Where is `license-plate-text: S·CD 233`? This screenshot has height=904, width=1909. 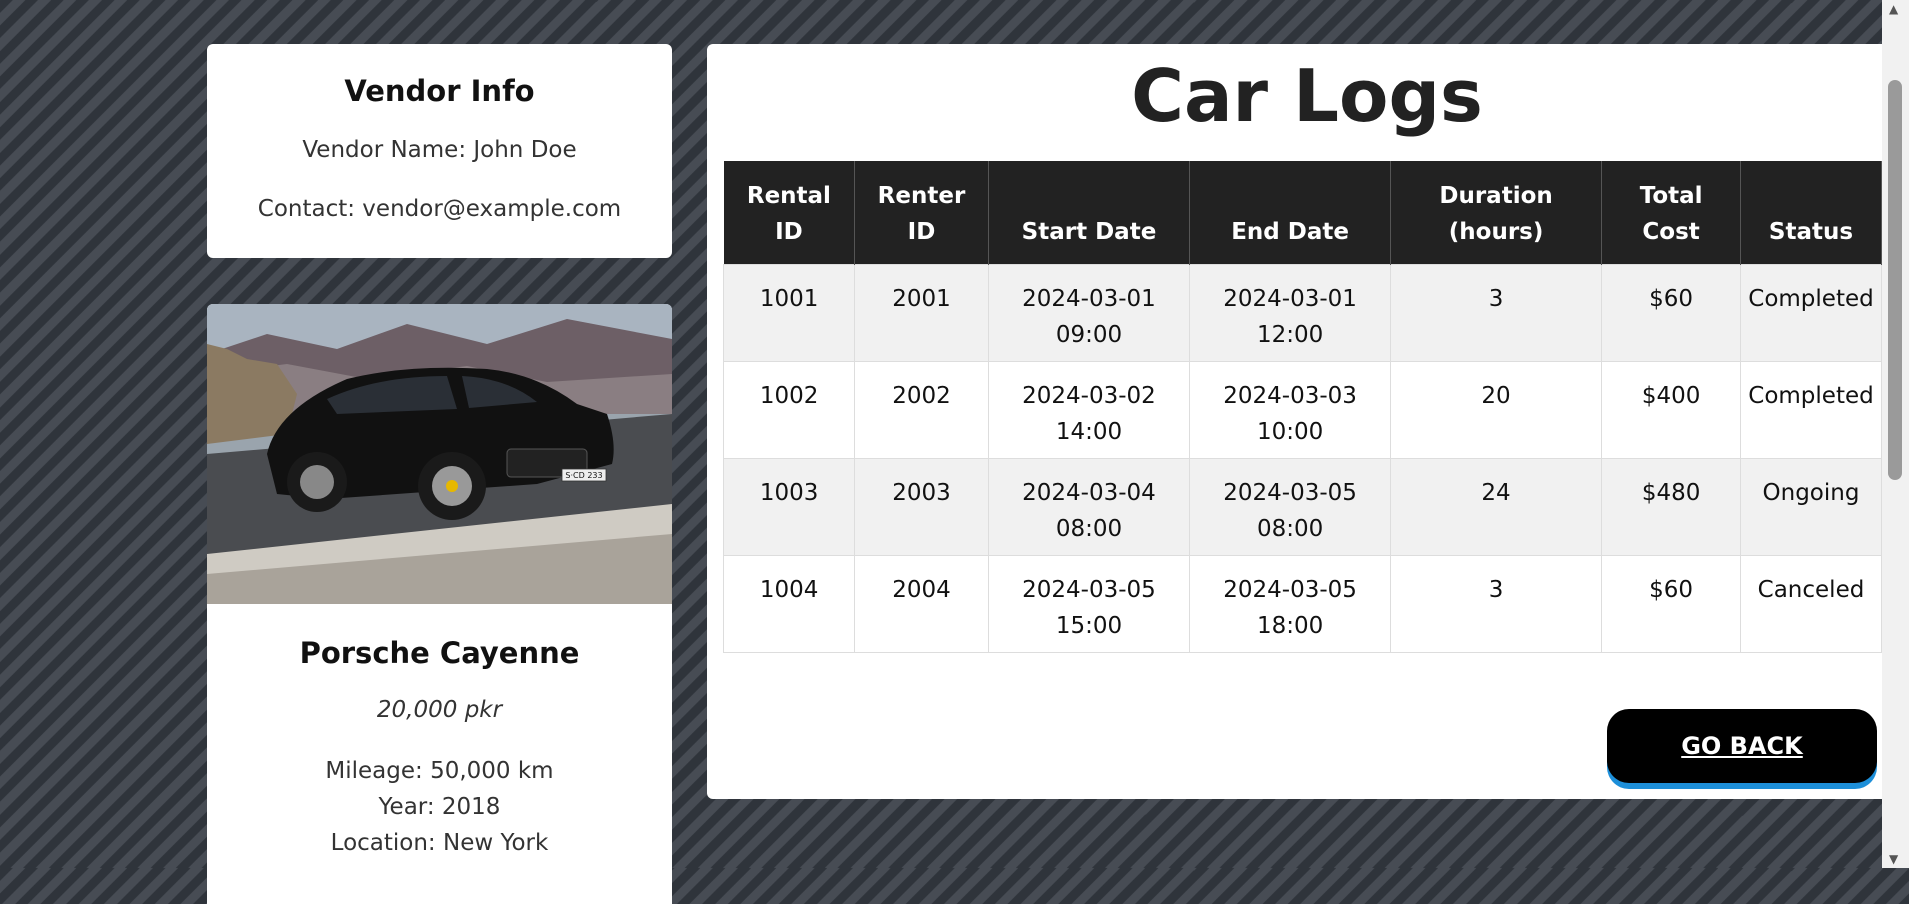
license-plate-text: S·CD 233 is located at coordinates (583, 475).